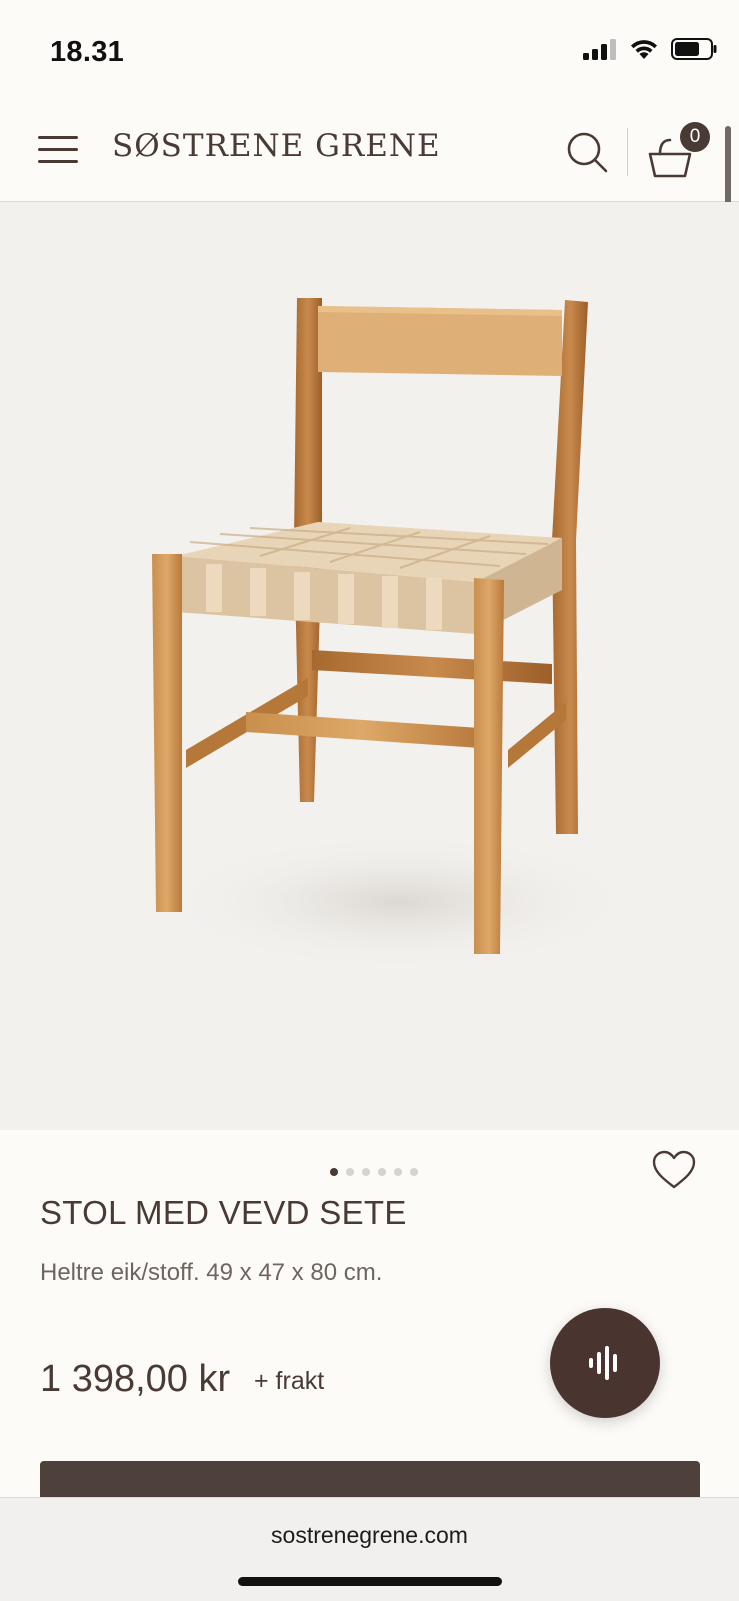  Describe the element at coordinates (644, 49) in the screenshot. I see `wifi-icon` at that location.